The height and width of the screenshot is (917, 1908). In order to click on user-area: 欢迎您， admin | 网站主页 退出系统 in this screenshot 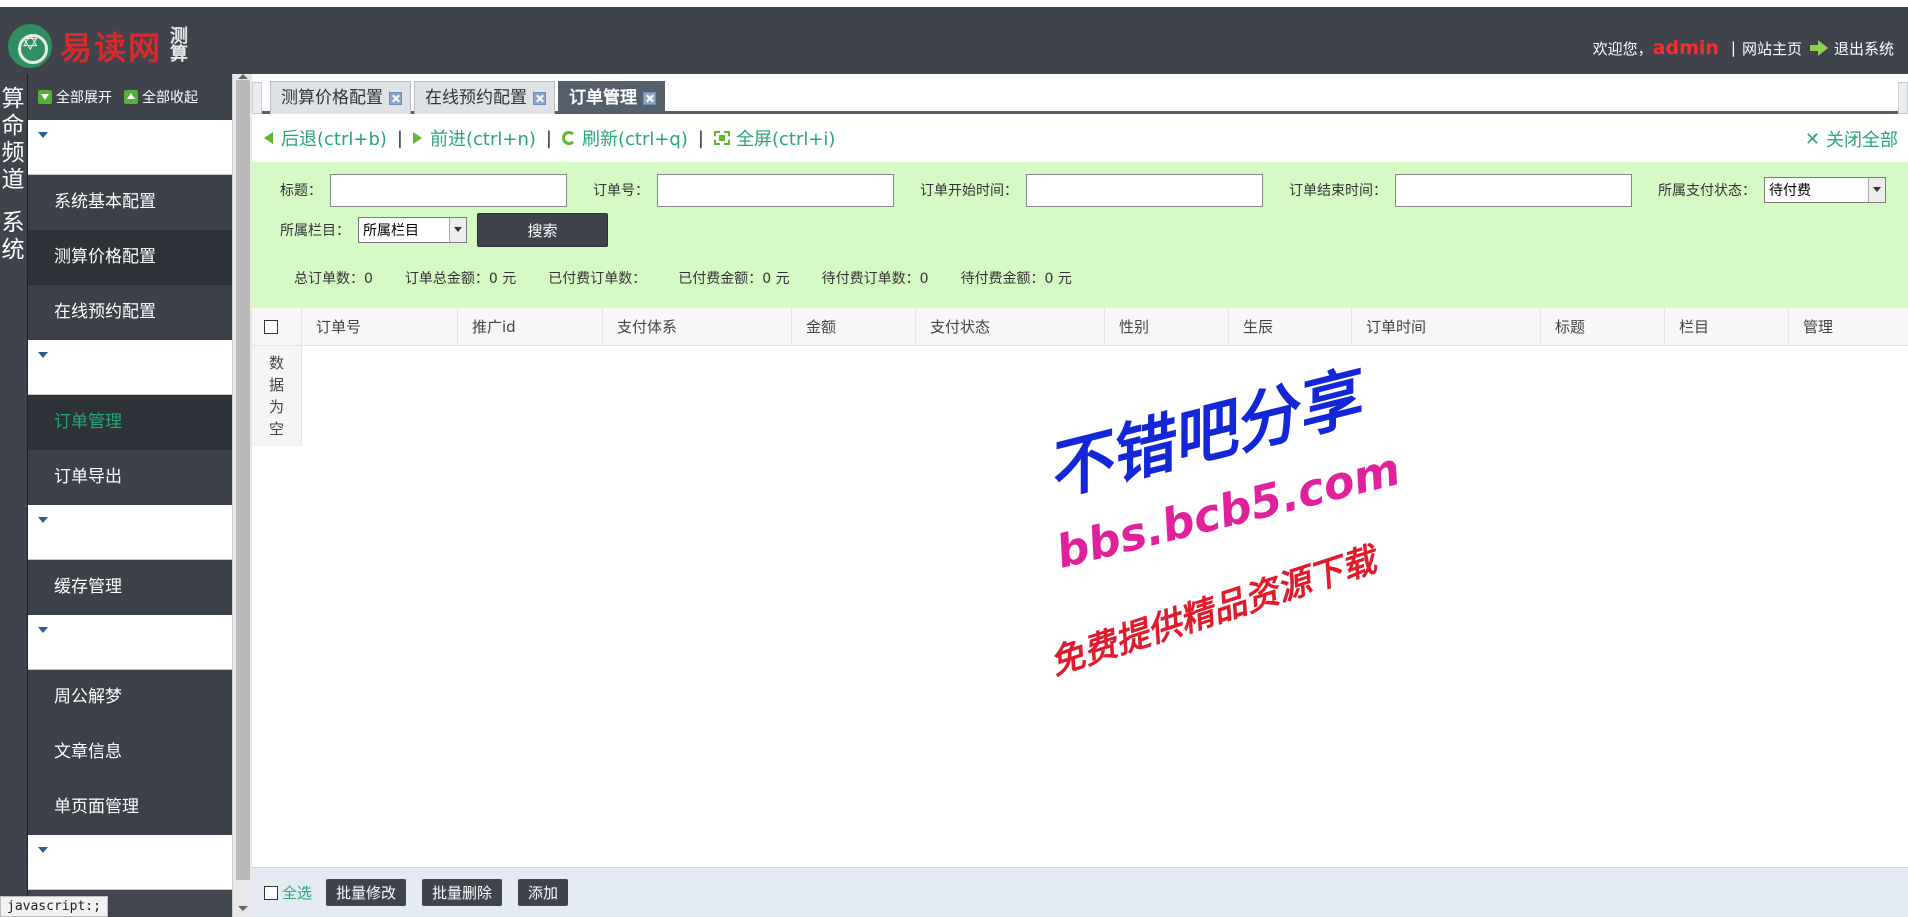, I will do `click(1743, 48)`.